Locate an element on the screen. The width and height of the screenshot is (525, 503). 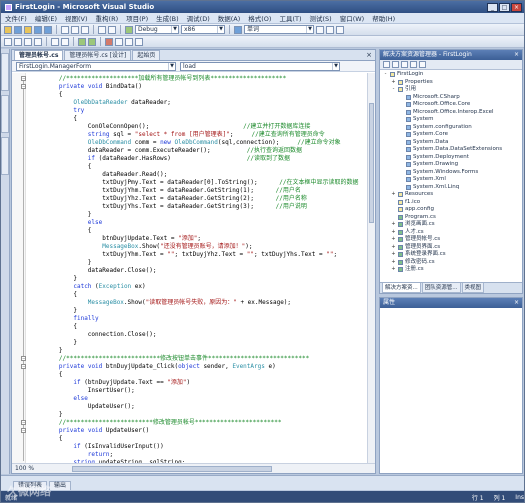
tree-item: + 注册.cs is located at coordinates (407, 269).